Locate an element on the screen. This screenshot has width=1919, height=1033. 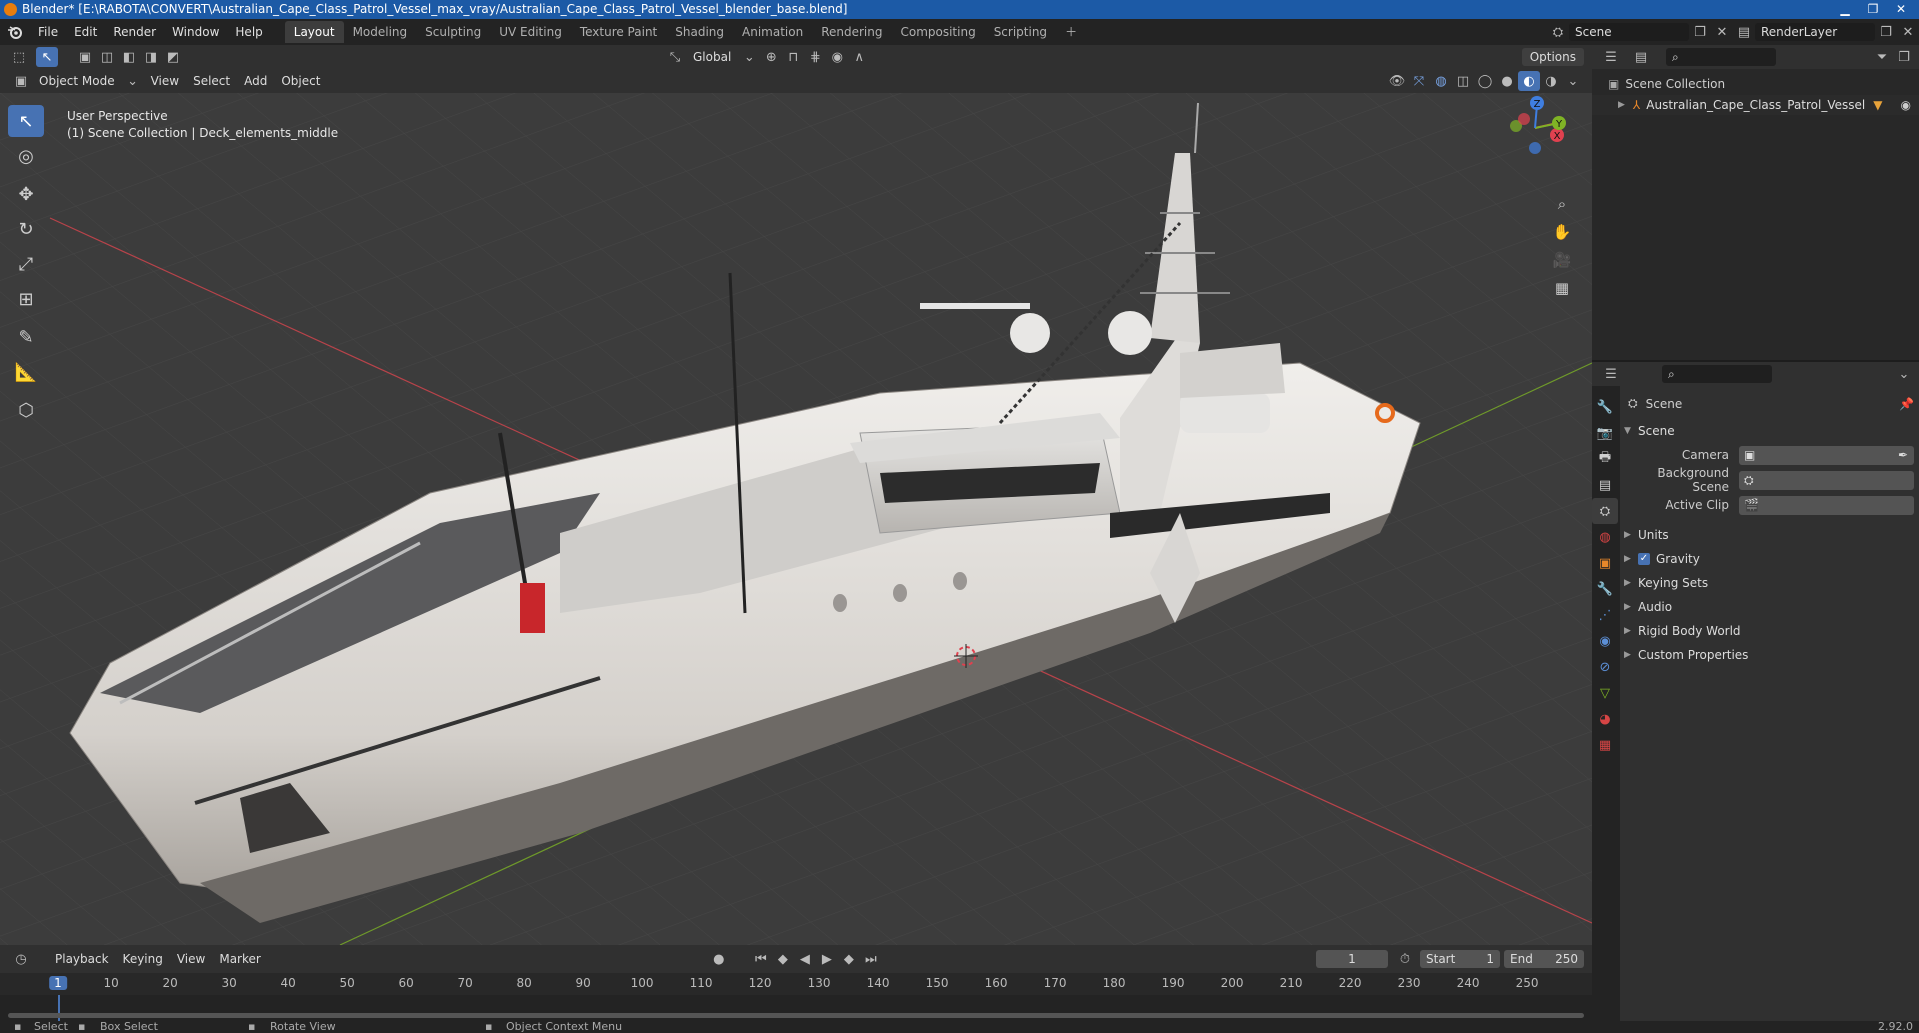
select-box-icon: ↖ is located at coordinates (26, 121).